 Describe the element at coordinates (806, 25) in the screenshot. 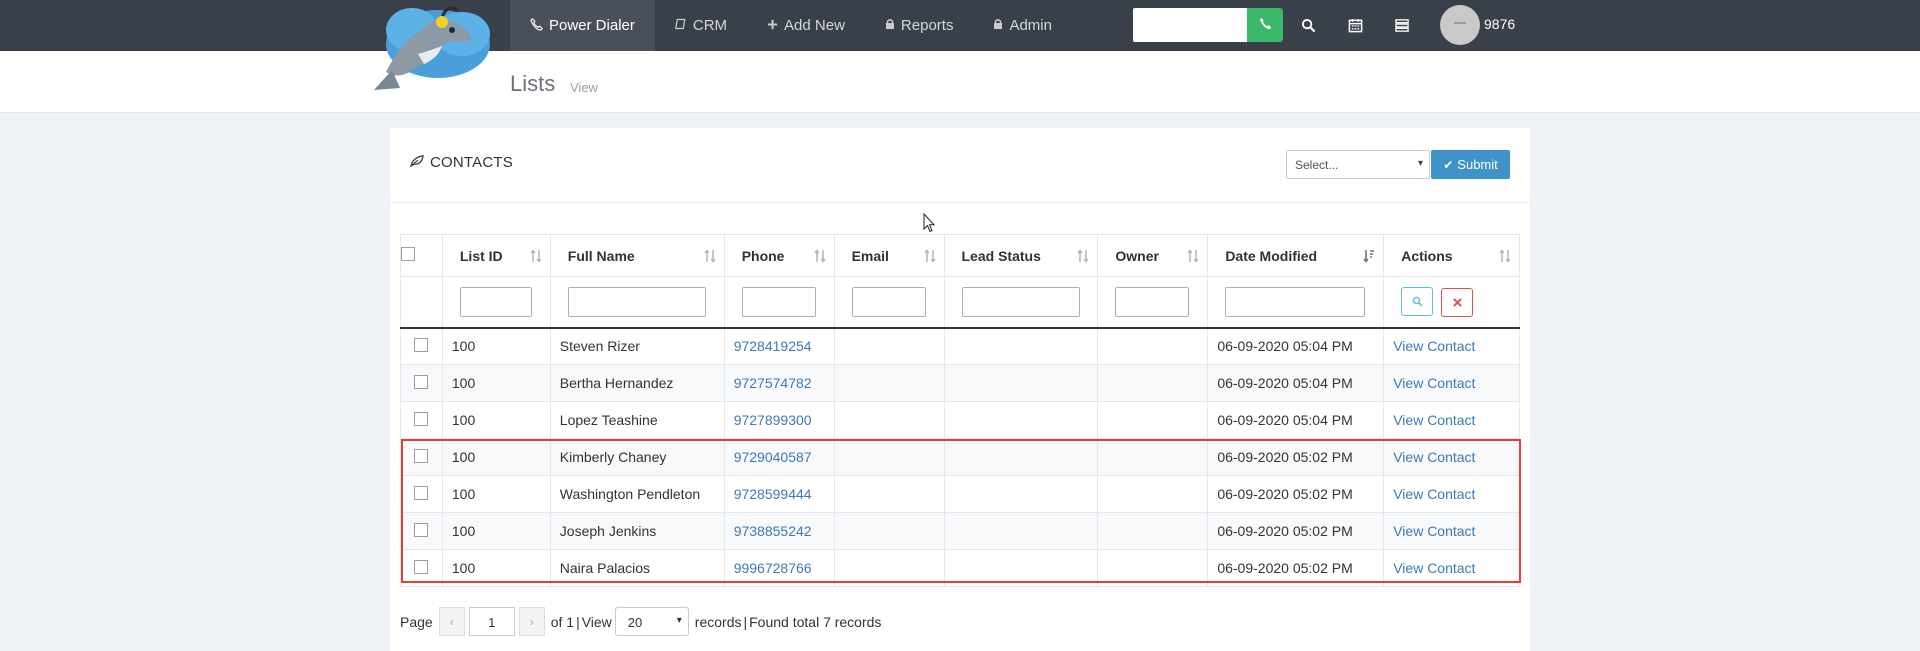

I see `nav-add-new: Add New` at that location.